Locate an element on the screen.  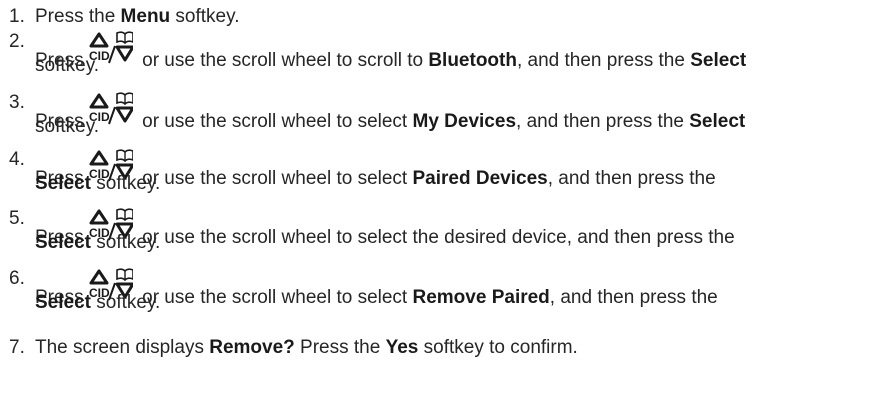
step-number: 1. is located at coordinates (17, 16).